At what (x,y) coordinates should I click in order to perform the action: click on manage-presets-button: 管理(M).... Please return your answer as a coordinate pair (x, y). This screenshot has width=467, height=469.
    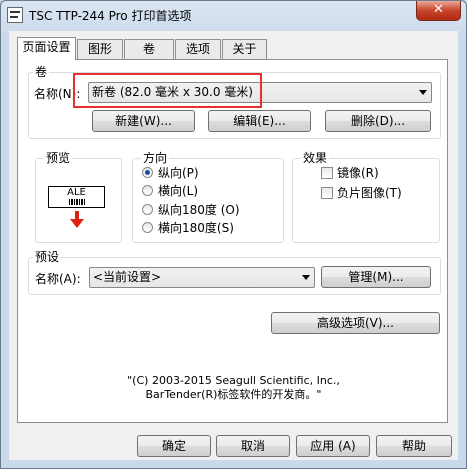
    Looking at the image, I should click on (376, 277).